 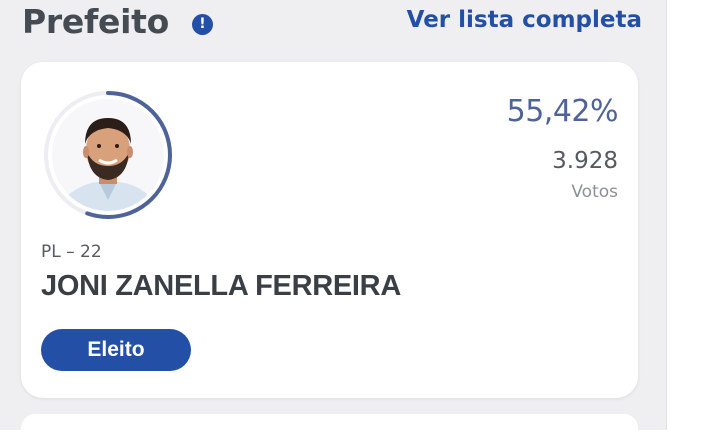 I want to click on section-title: Prefeito, so click(x=95, y=21).